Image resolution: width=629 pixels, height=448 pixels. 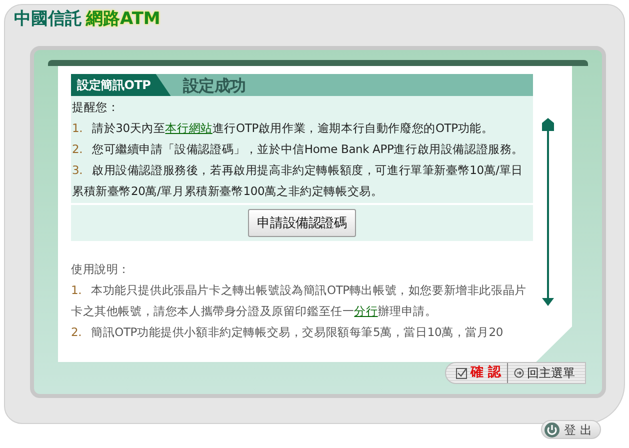 What do you see at coordinates (462, 373) in the screenshot?
I see `checkbox-icon` at bounding box center [462, 373].